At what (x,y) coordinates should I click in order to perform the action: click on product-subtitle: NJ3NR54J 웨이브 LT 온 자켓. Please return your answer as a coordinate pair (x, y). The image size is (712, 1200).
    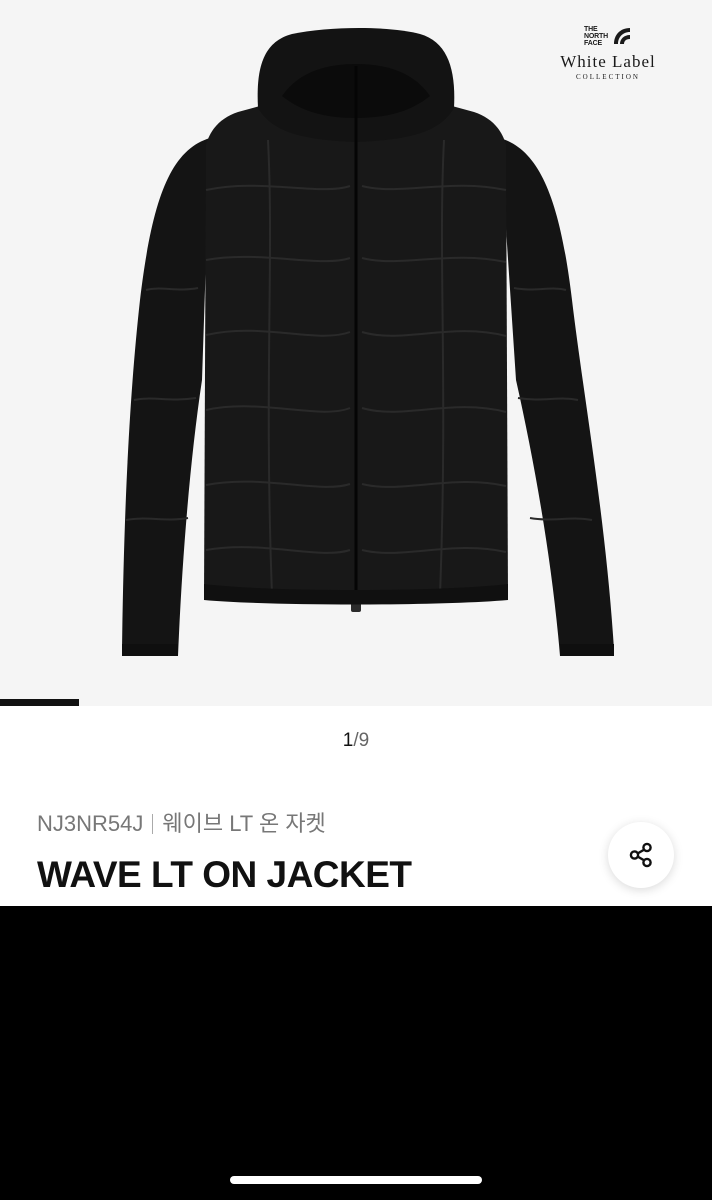
    Looking at the image, I should click on (181, 822).